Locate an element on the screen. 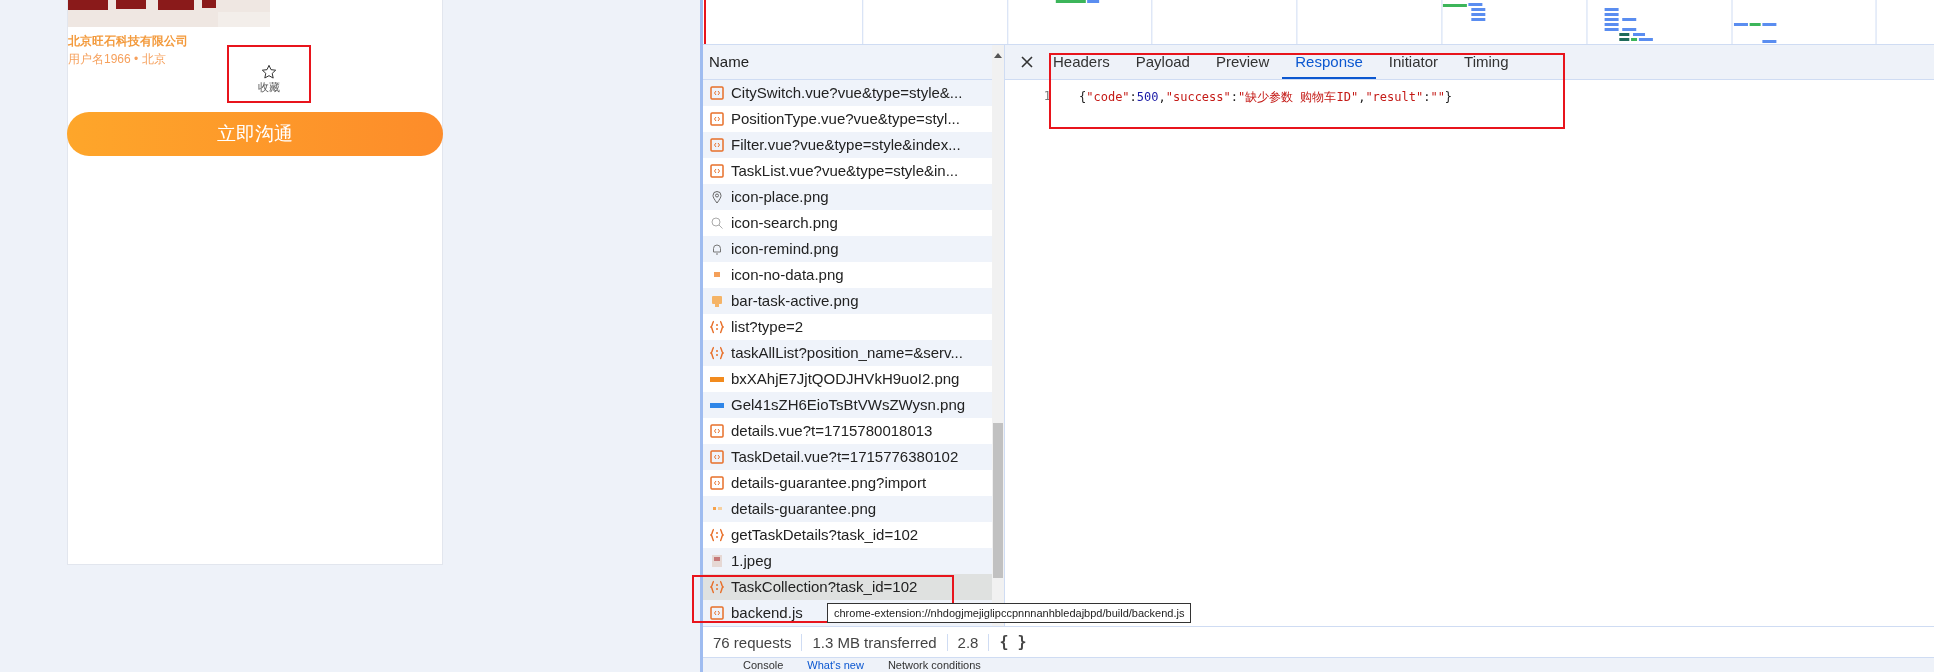 Image resolution: width=1934 pixels, height=672 pixels. time-marker is located at coordinates (705, 22).